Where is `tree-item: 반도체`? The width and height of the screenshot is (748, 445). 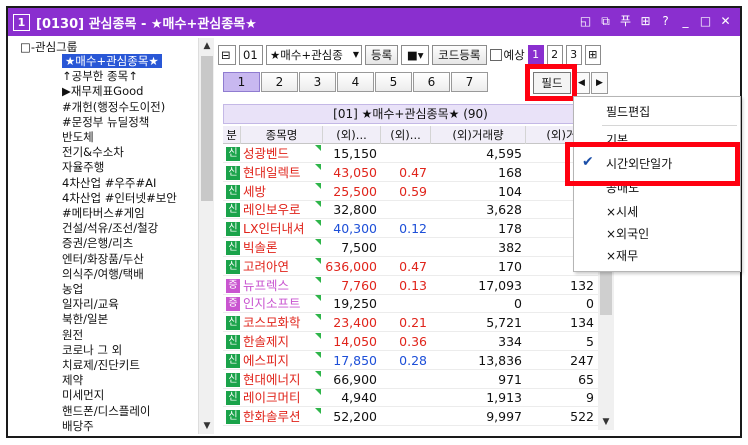 tree-item: 반도체 is located at coordinates (78, 137).